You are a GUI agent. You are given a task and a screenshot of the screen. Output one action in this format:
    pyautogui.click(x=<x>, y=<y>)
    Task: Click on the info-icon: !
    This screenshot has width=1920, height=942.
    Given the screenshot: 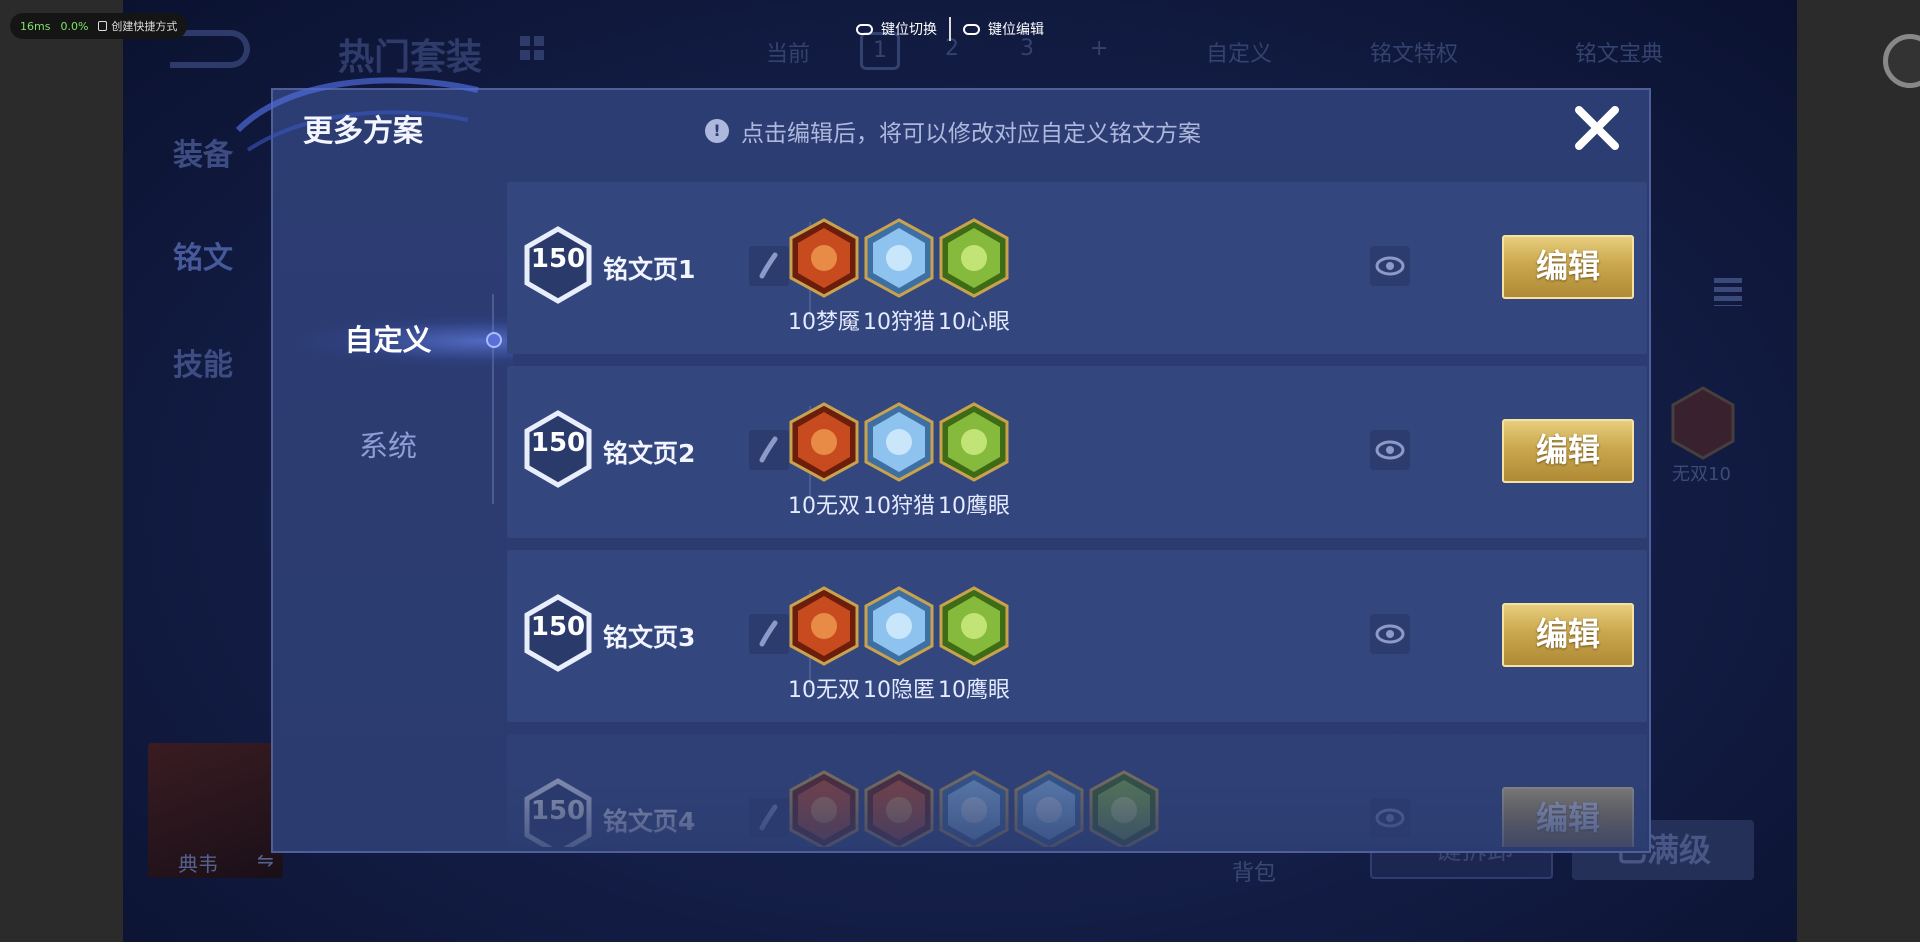 What is the action you would take?
    pyautogui.click(x=717, y=131)
    